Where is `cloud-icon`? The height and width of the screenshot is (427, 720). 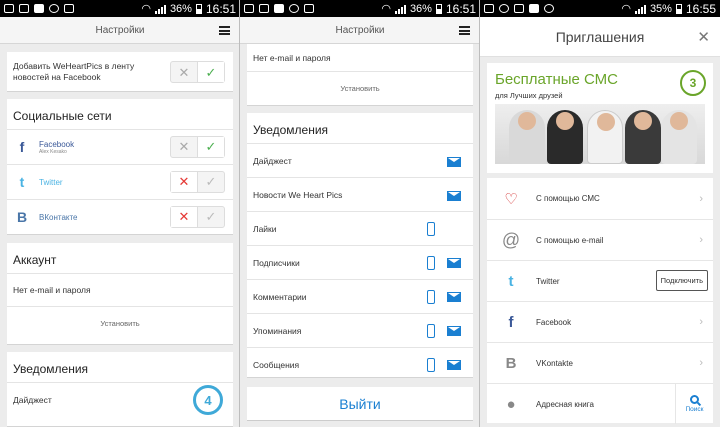
cloud-icon is located at coordinates (39, 8).